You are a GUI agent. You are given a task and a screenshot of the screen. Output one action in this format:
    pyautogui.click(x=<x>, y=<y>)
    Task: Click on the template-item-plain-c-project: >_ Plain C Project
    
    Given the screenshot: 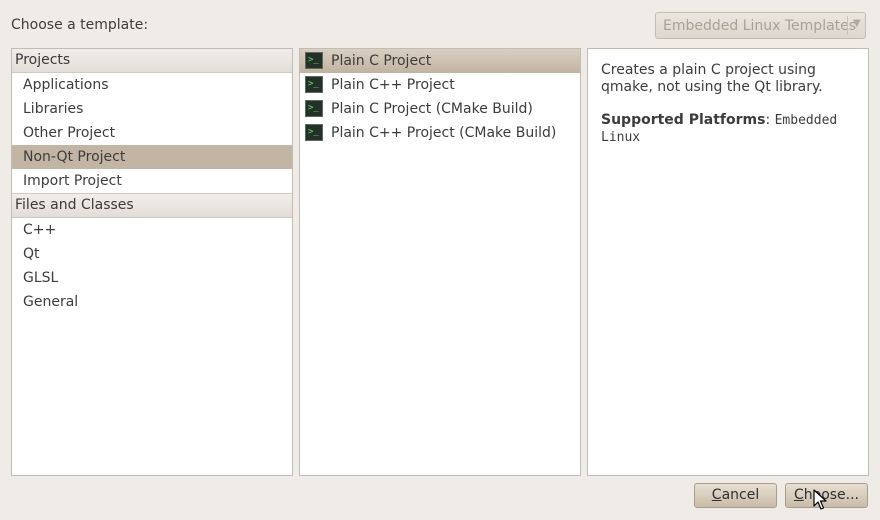 What is the action you would take?
    pyautogui.click(x=440, y=61)
    